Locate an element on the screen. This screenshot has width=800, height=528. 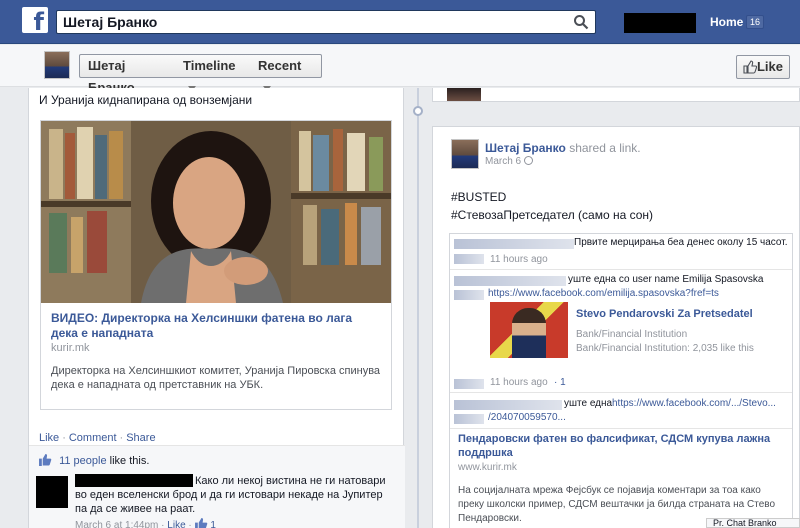
timeline-dot is located at coordinates (418, 111).